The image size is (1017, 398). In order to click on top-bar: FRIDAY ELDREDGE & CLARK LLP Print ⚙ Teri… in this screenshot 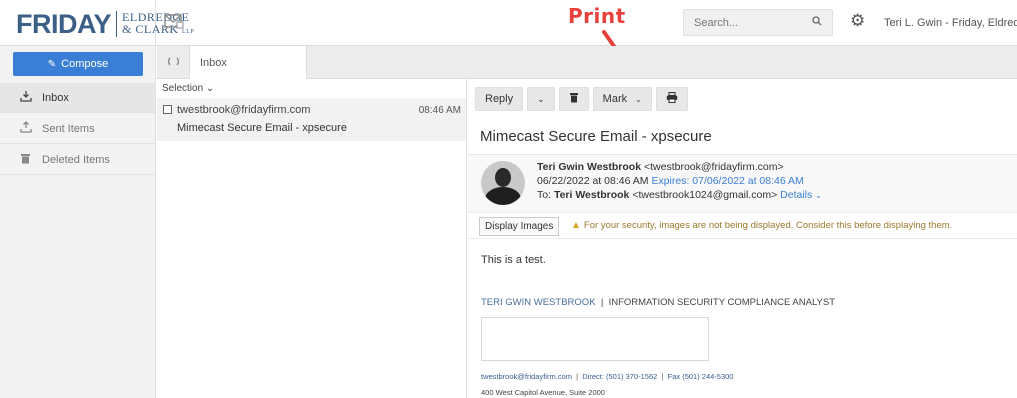, I will do `click(508, 23)`.